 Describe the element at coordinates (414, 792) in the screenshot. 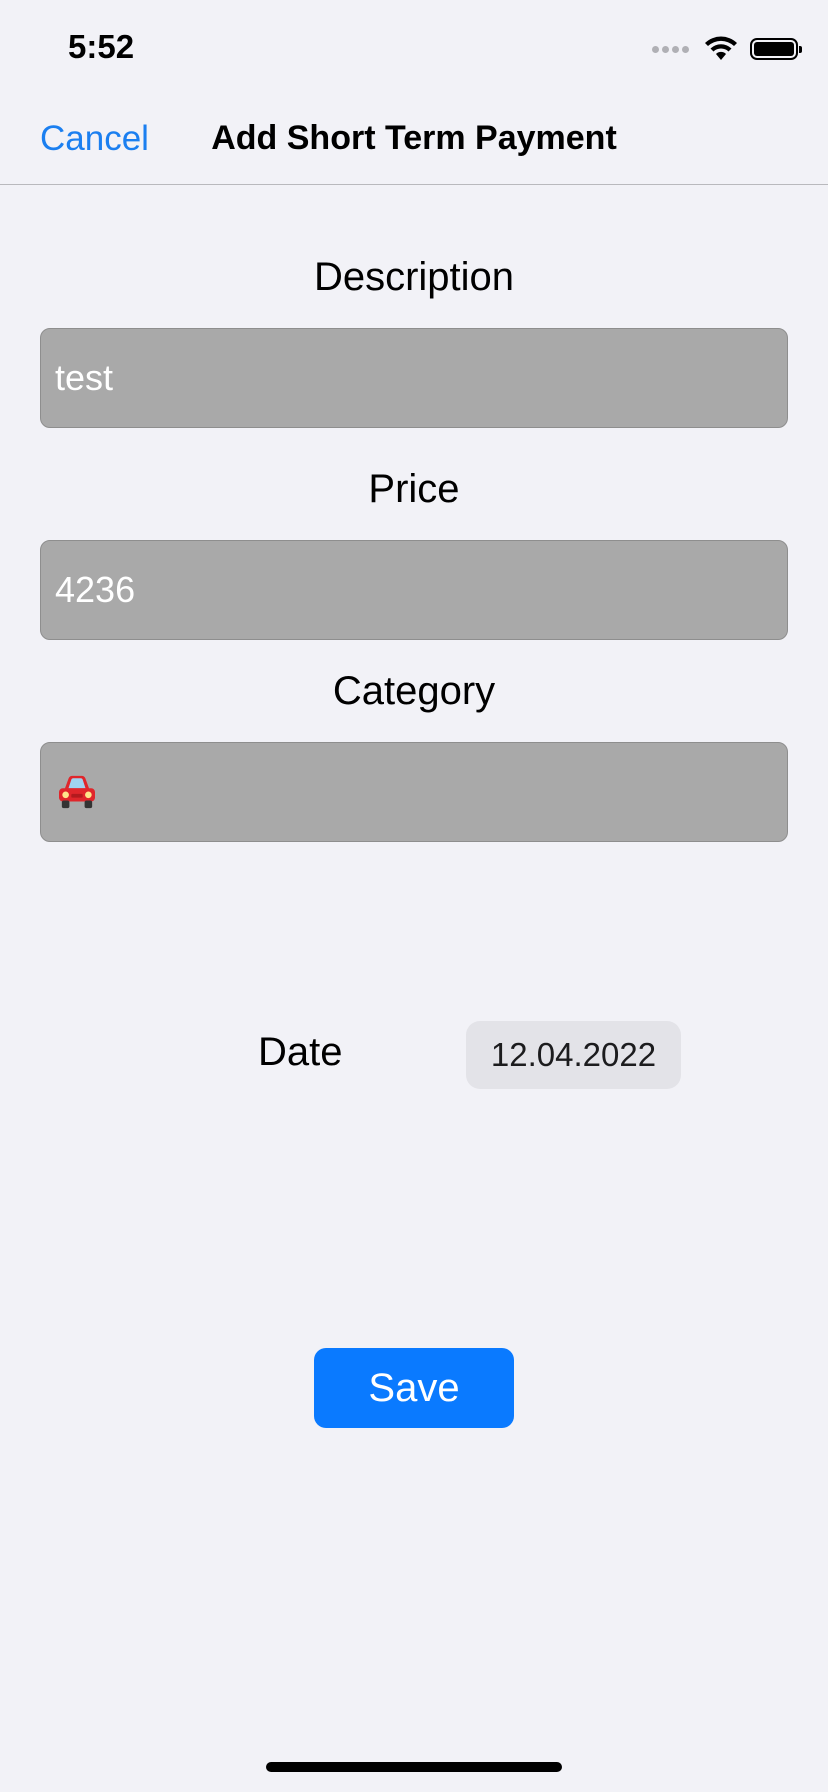

I see `category-field` at that location.